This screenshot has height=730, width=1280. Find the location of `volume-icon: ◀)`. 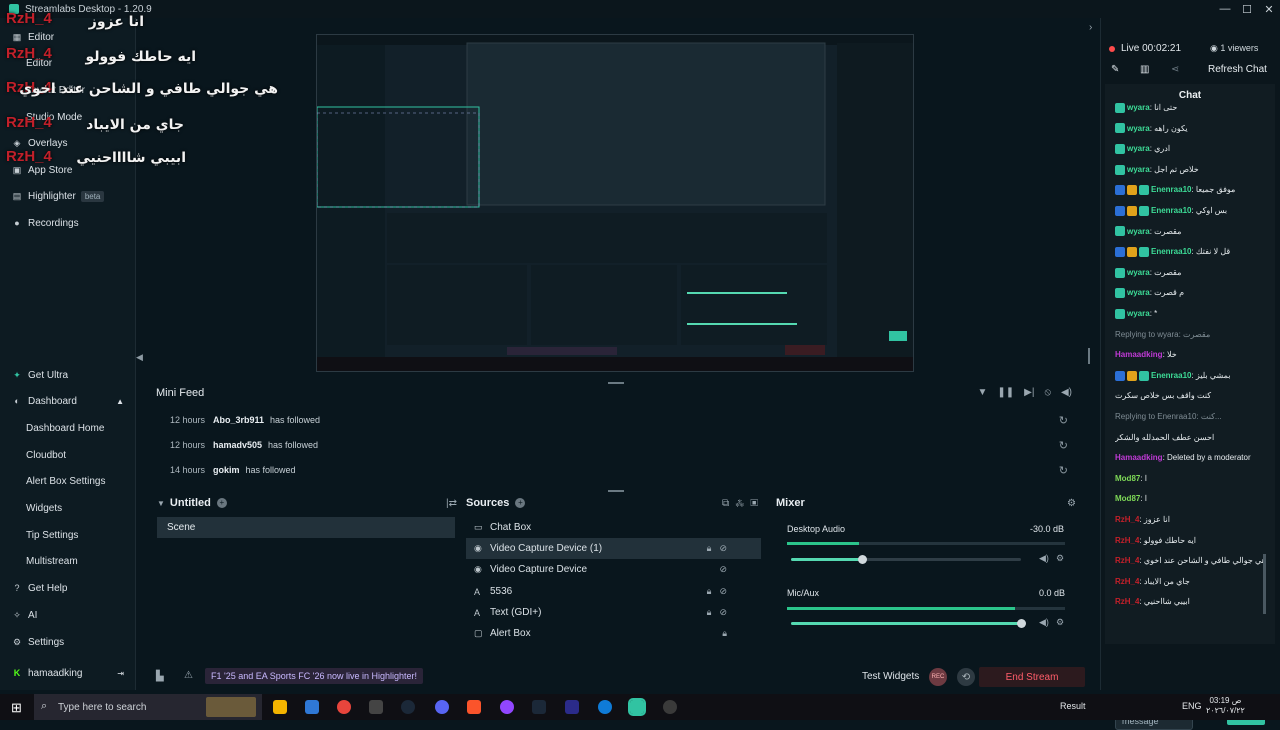

volume-icon: ◀) is located at coordinates (1066, 392).